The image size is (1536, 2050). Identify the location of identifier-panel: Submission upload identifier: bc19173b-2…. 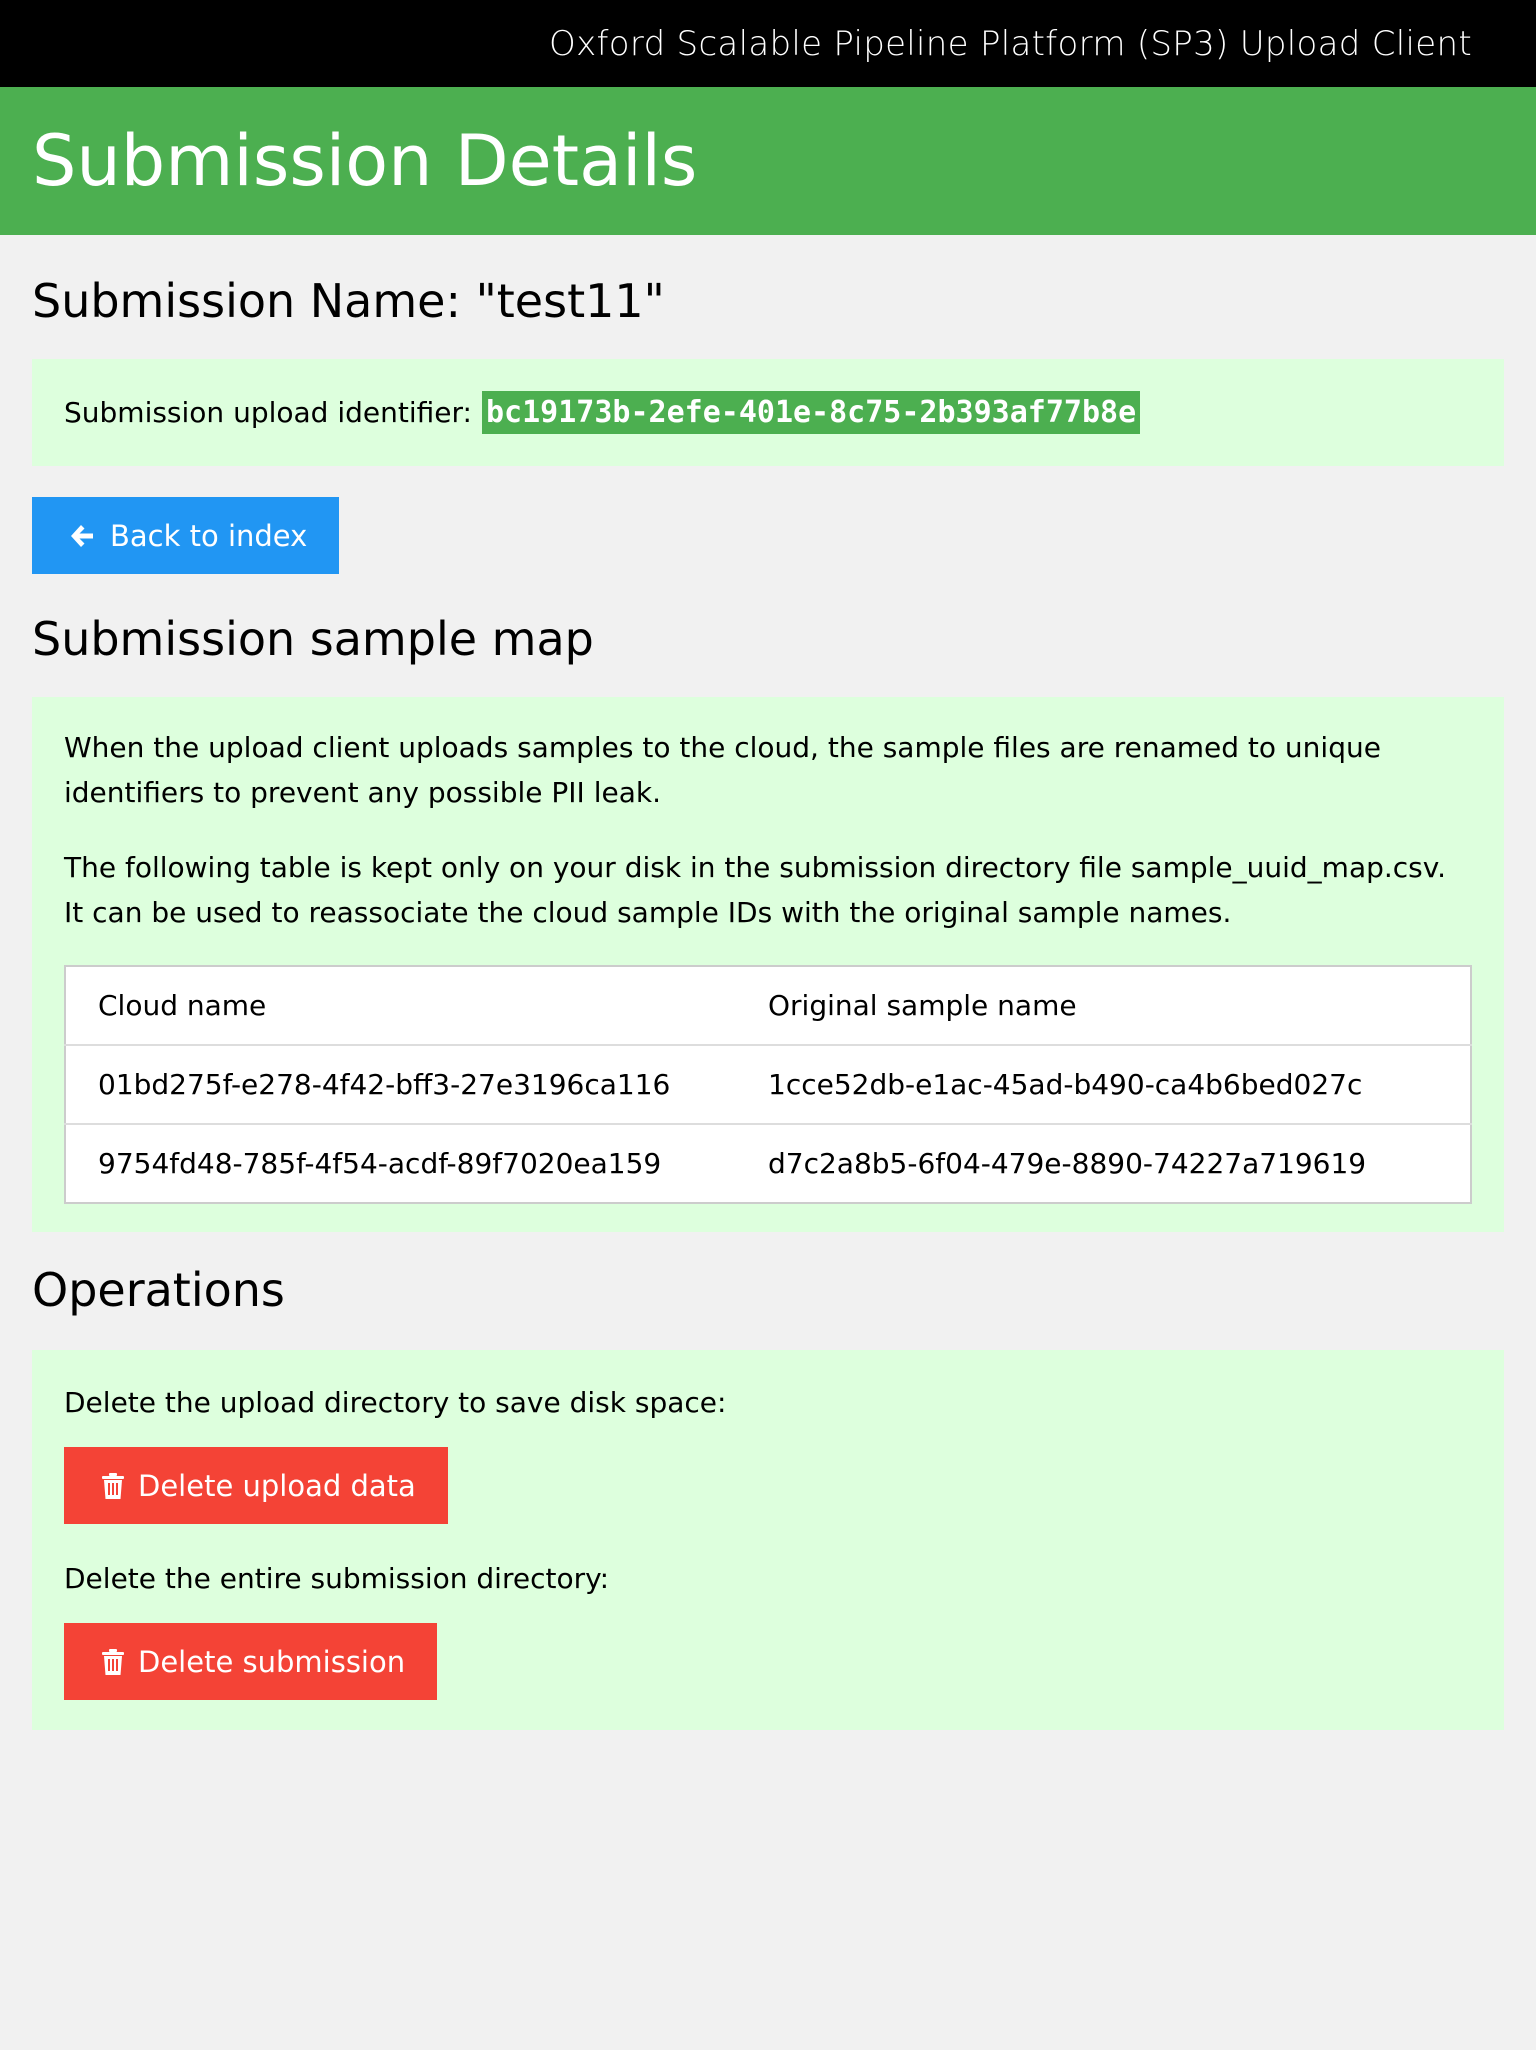
(768, 412).